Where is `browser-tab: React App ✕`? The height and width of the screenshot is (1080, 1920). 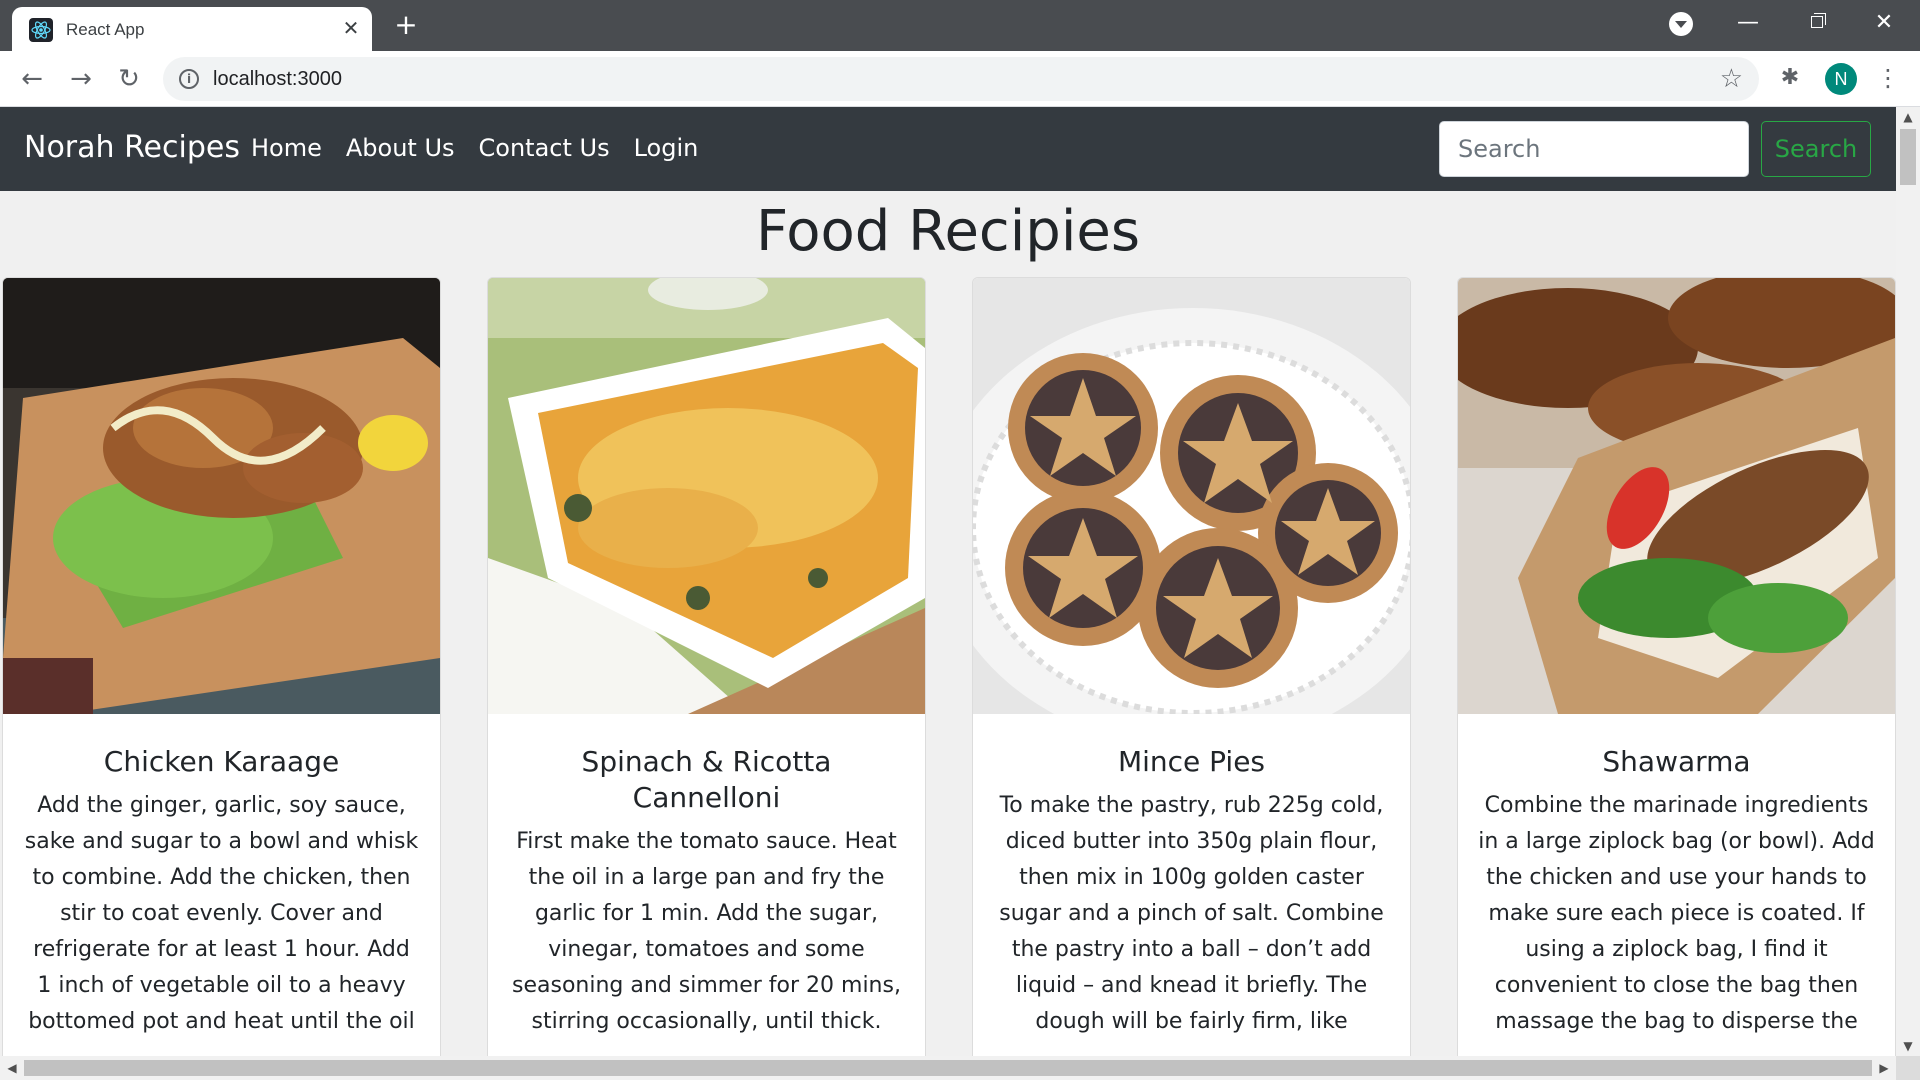
browser-tab: React App ✕ is located at coordinates (192, 29).